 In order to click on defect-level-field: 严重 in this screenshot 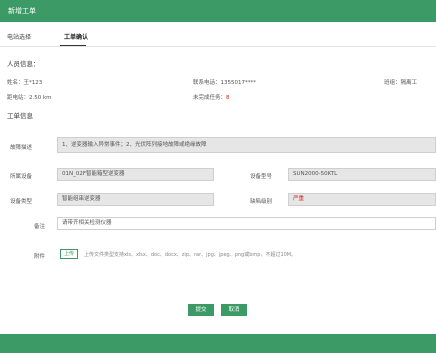, I will do `click(362, 199)`.